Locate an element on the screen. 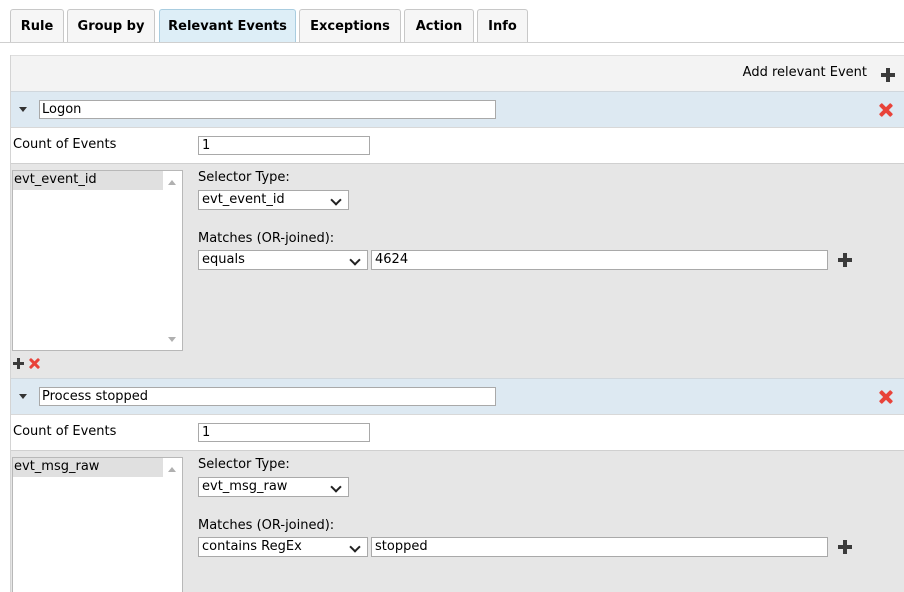  add-event-plus-icon is located at coordinates (888, 75).